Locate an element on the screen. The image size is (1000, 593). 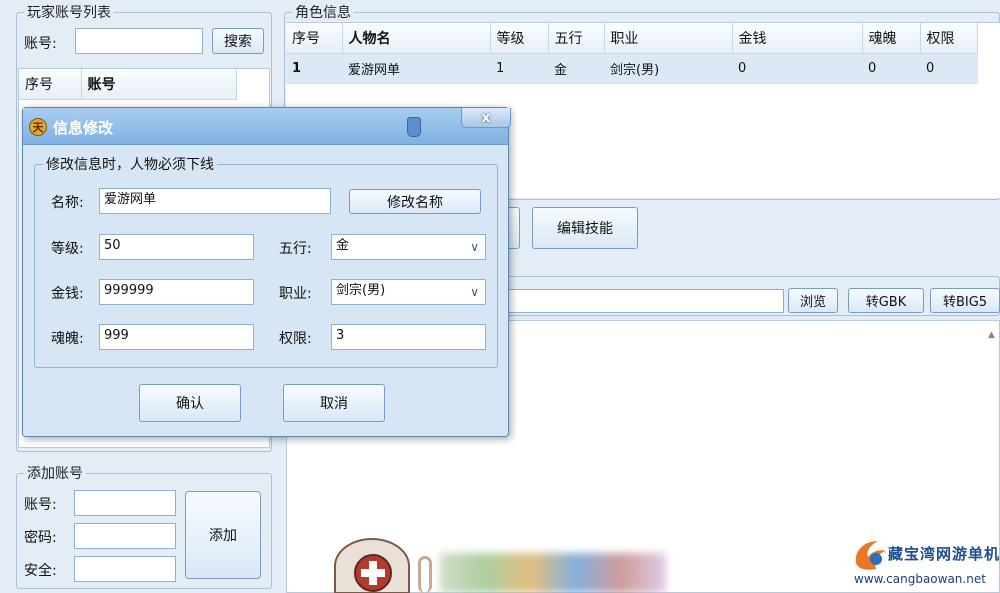
app-logo-icon: 天 is located at coordinates (38, 127).